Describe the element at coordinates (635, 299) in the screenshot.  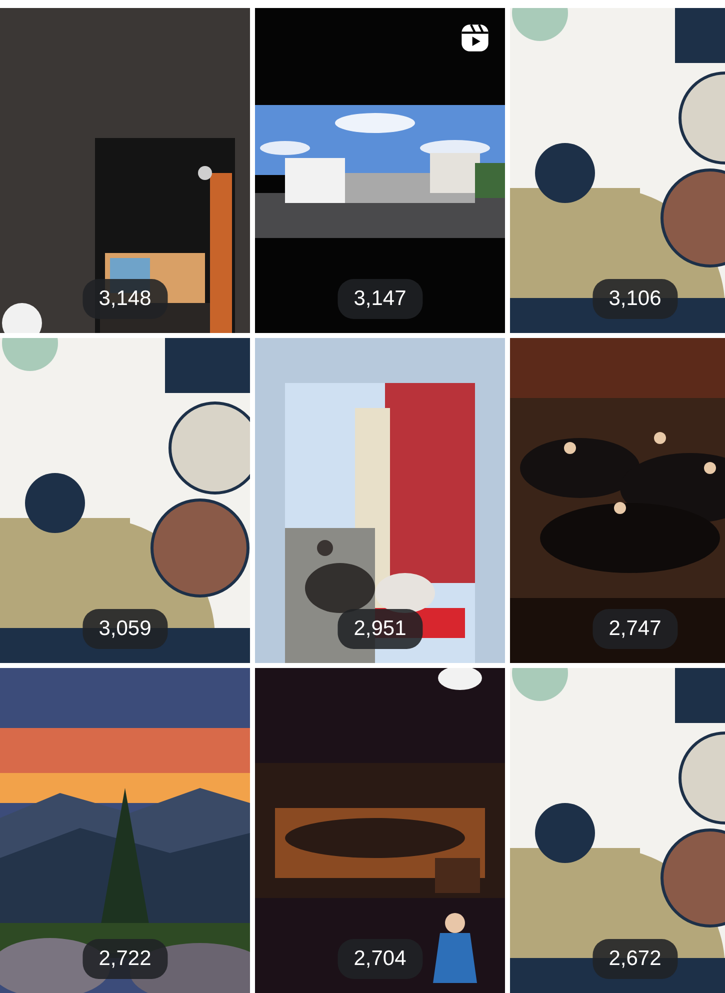
I see `view-count: 3,106` at that location.